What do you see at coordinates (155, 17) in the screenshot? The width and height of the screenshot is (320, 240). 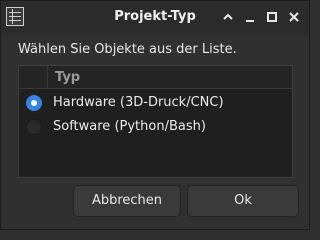 I see `title-bar: Projekt-Typ` at bounding box center [155, 17].